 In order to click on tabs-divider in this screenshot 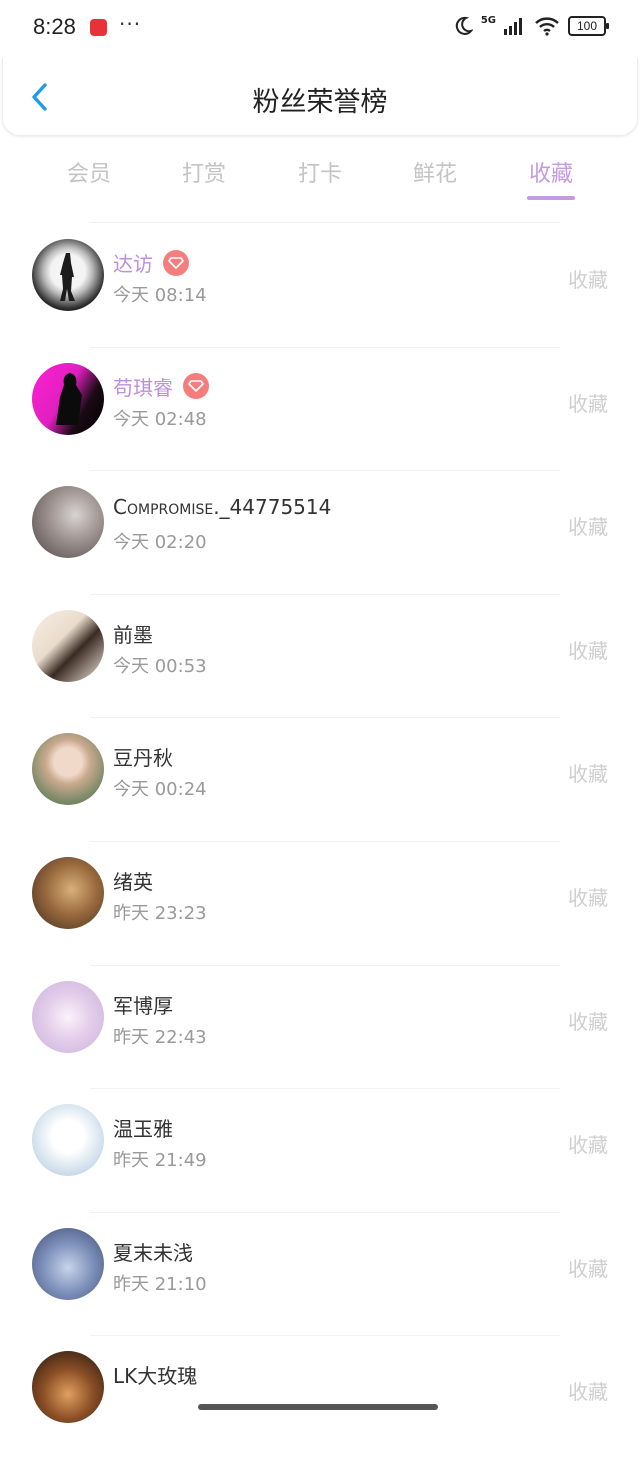, I will do `click(325, 222)`.